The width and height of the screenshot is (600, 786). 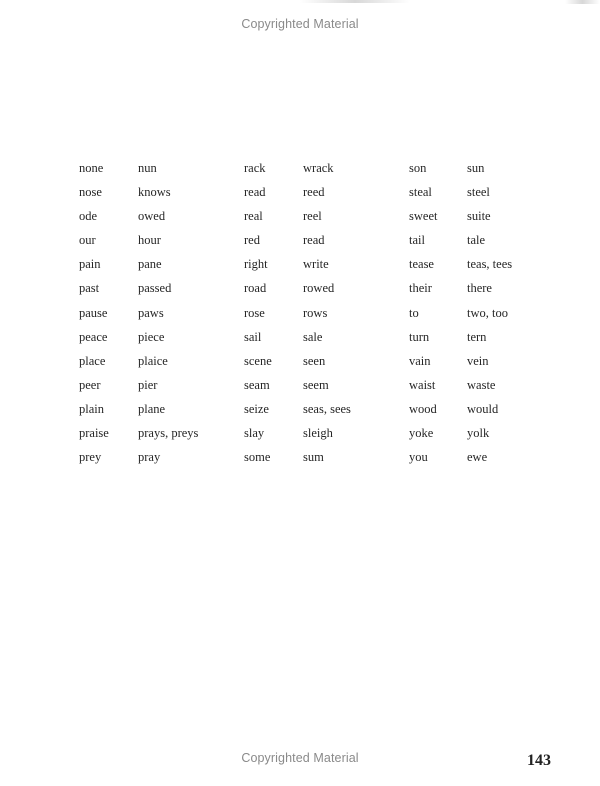 What do you see at coordinates (155, 288) in the screenshot?
I see `homophone-word: passed` at bounding box center [155, 288].